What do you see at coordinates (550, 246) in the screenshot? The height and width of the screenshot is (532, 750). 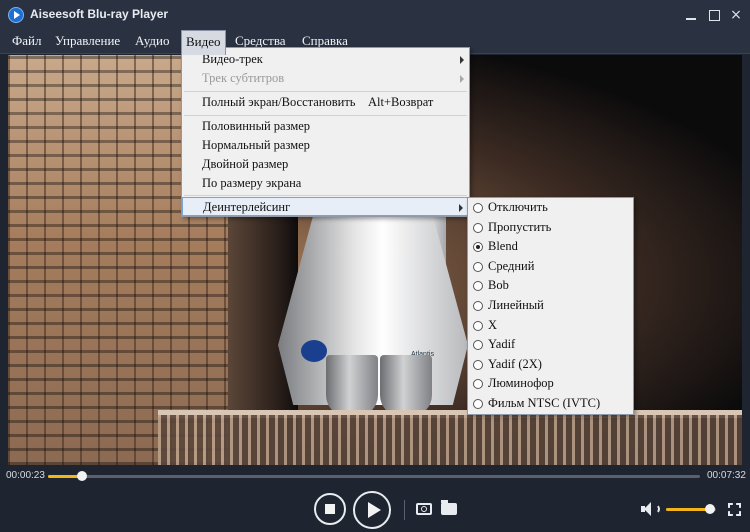 I see `deinterlace-option-blend: Blend` at bounding box center [550, 246].